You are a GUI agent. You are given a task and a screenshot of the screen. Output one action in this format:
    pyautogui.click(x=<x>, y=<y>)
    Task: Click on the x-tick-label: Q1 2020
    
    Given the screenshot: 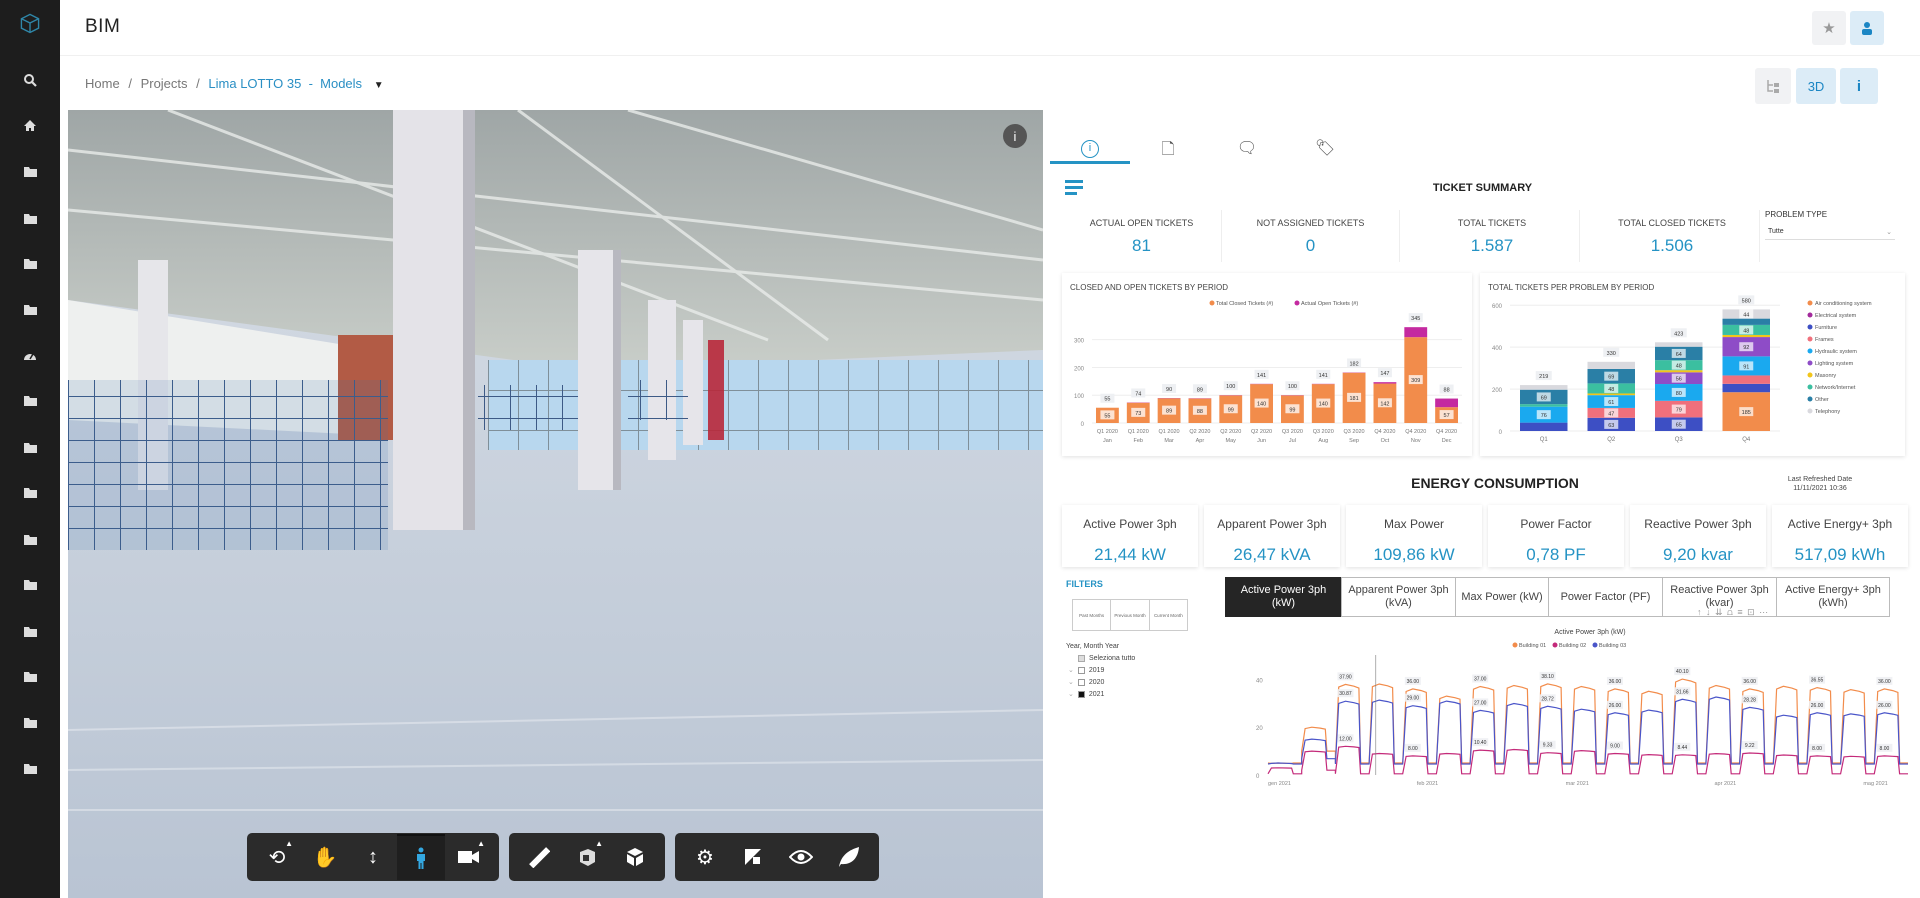 What is the action you would take?
    pyautogui.click(x=1169, y=432)
    